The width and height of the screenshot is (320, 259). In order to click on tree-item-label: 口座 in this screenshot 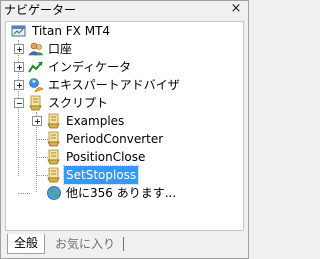, I will do `click(60, 49)`.